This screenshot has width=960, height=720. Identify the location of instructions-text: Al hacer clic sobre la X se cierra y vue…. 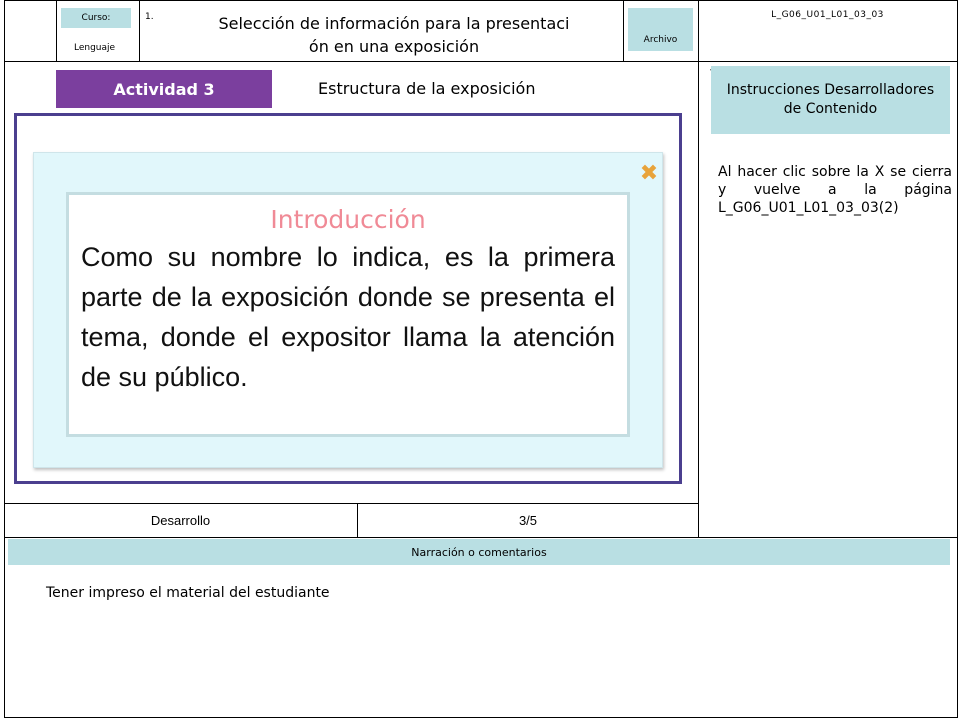
(835, 190).